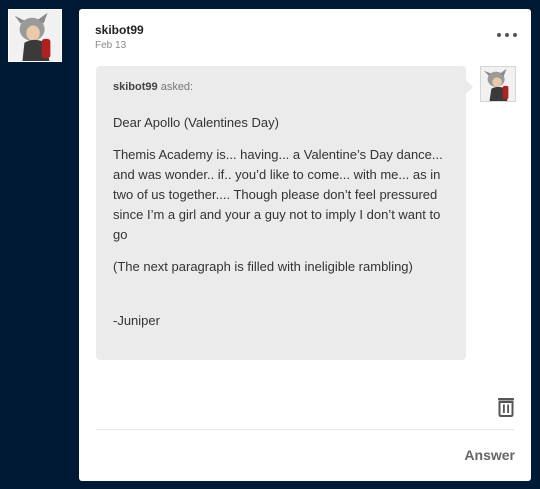  Describe the element at coordinates (136, 320) in the screenshot. I see `ask-signoff: -Juniper` at that location.